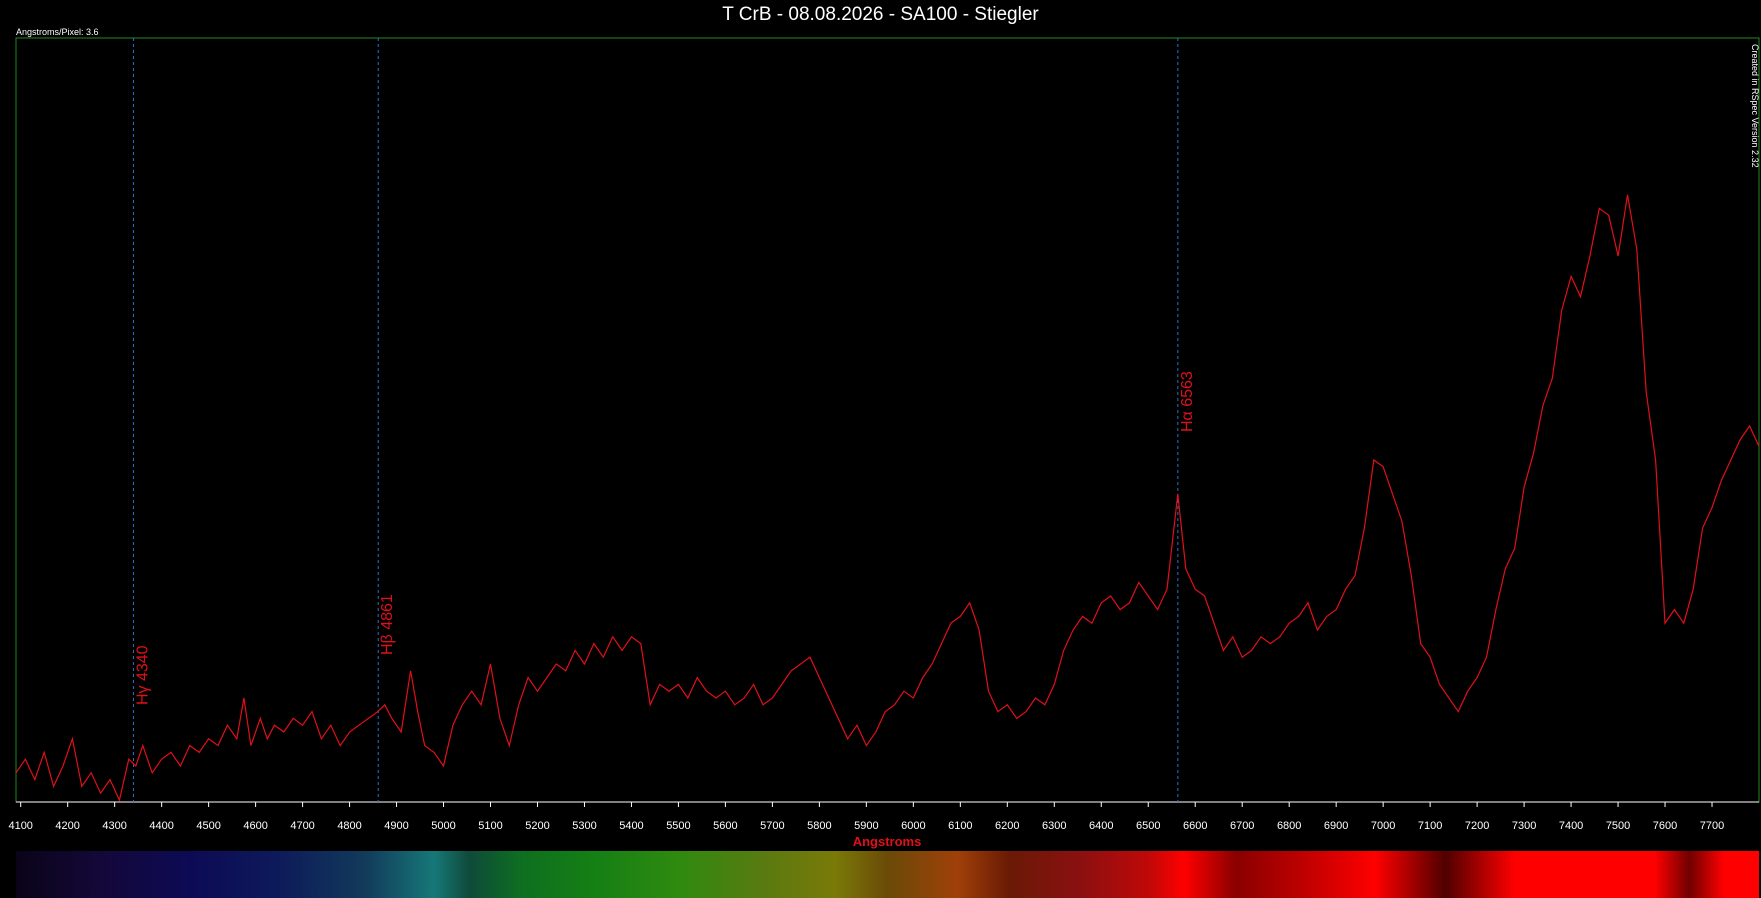 The width and height of the screenshot is (1761, 898). I want to click on marker-label: Hβ 4861, so click(387, 624).